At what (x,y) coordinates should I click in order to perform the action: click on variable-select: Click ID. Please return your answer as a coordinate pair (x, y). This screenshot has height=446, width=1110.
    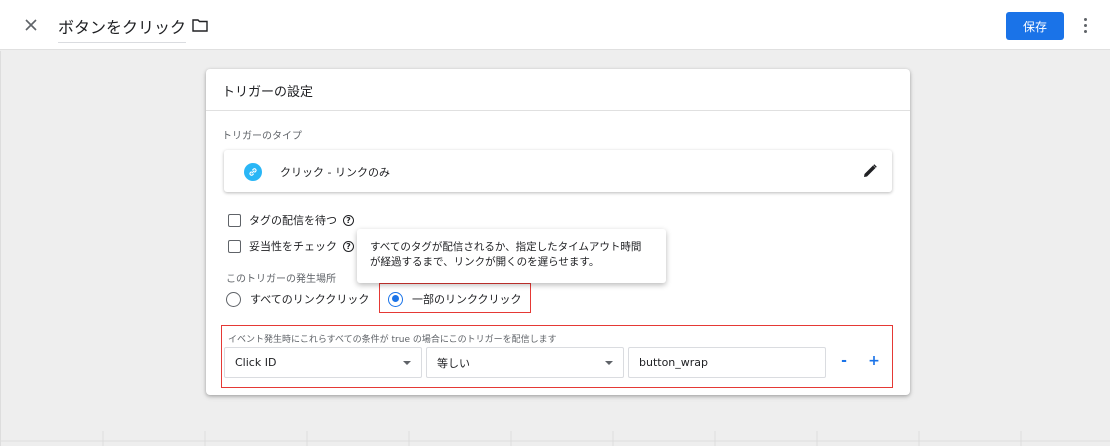
    Looking at the image, I should click on (323, 362).